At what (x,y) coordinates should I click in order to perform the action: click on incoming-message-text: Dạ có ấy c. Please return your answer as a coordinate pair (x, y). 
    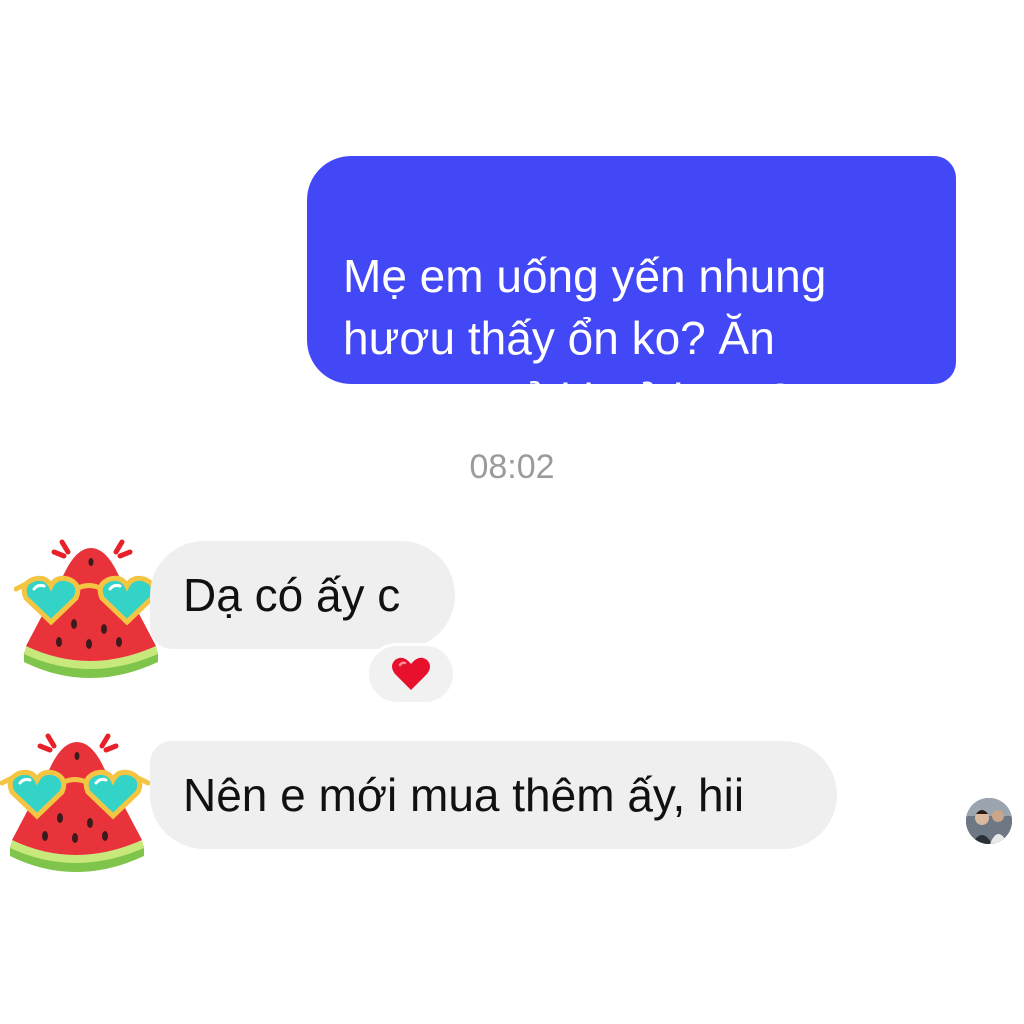
    Looking at the image, I should click on (292, 595).